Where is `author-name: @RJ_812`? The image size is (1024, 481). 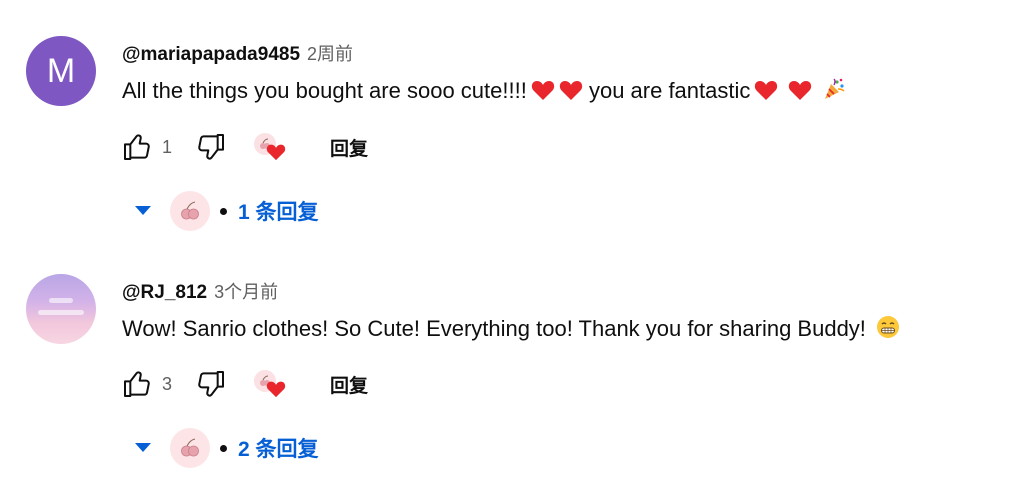
author-name: @RJ_812 is located at coordinates (164, 293).